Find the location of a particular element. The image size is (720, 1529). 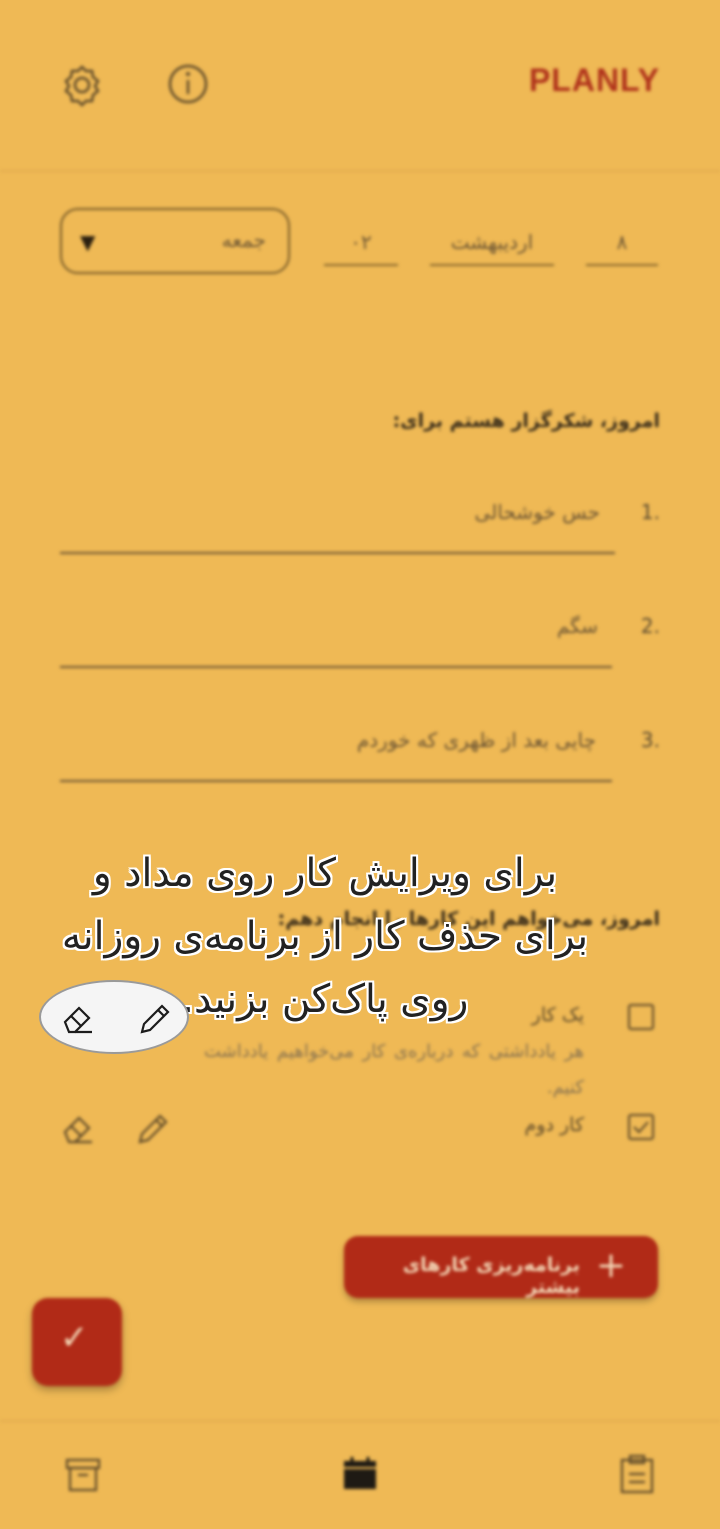

plan-more-button: برنامه‌ریزی کارهای بیشتر + is located at coordinates (501, 1267).